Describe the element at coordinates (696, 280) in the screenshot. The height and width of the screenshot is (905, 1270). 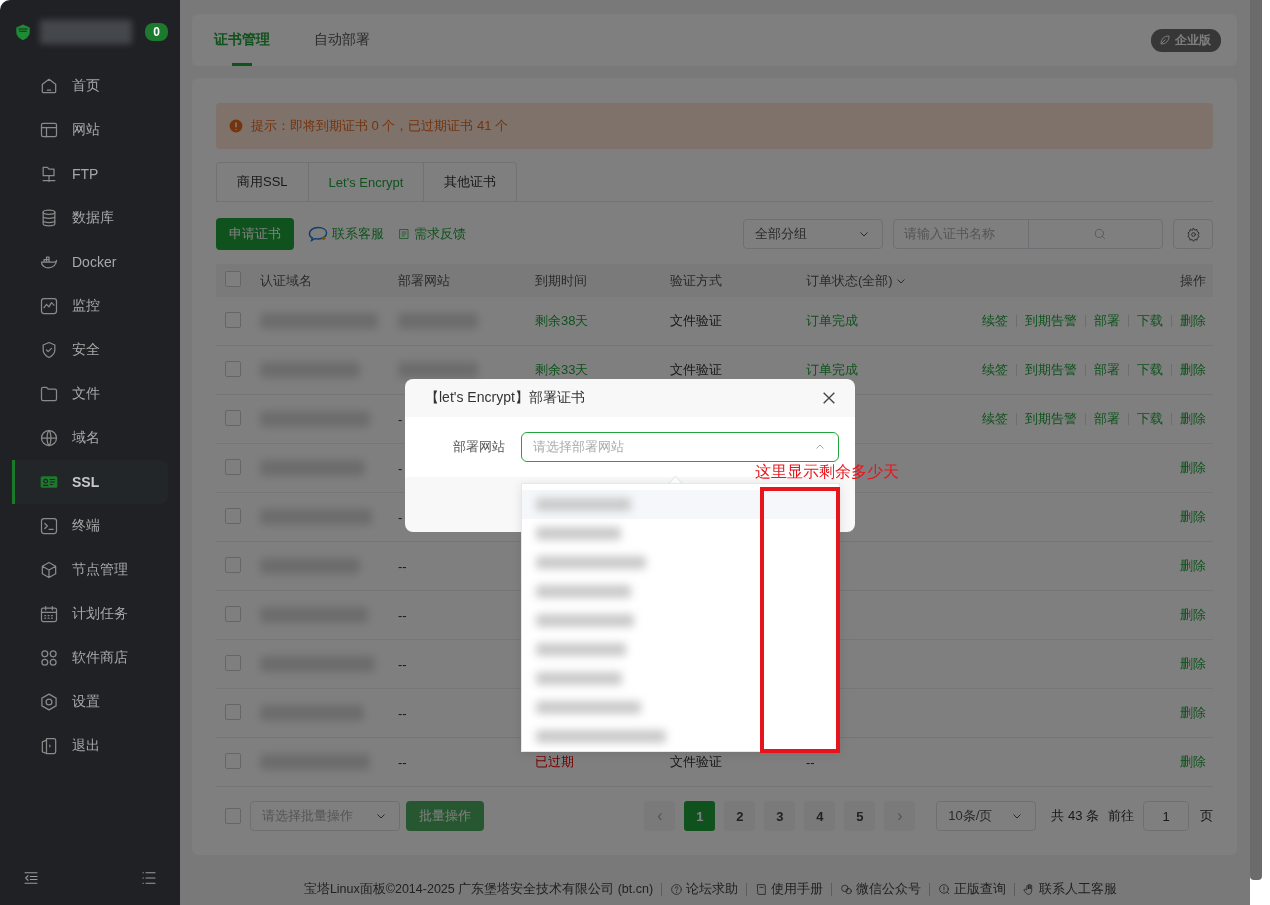
I see `column-header: 验证方式` at that location.